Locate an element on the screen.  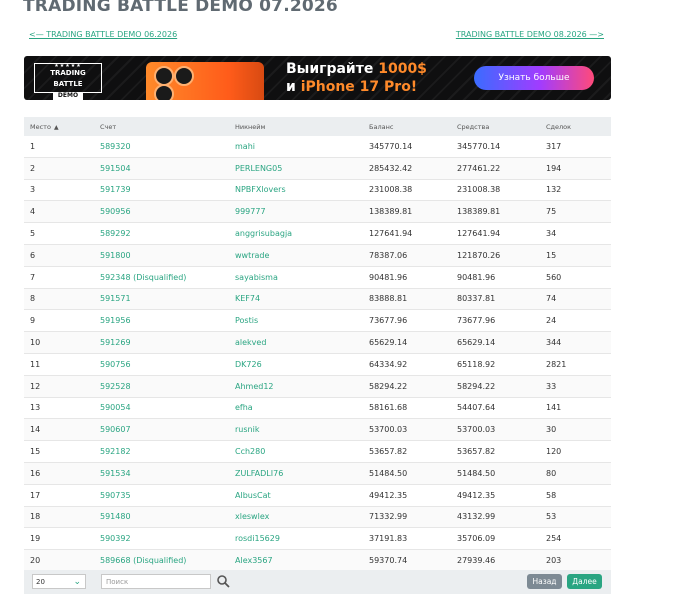
cell-balance: 51484.50 is located at coordinates (407, 473).